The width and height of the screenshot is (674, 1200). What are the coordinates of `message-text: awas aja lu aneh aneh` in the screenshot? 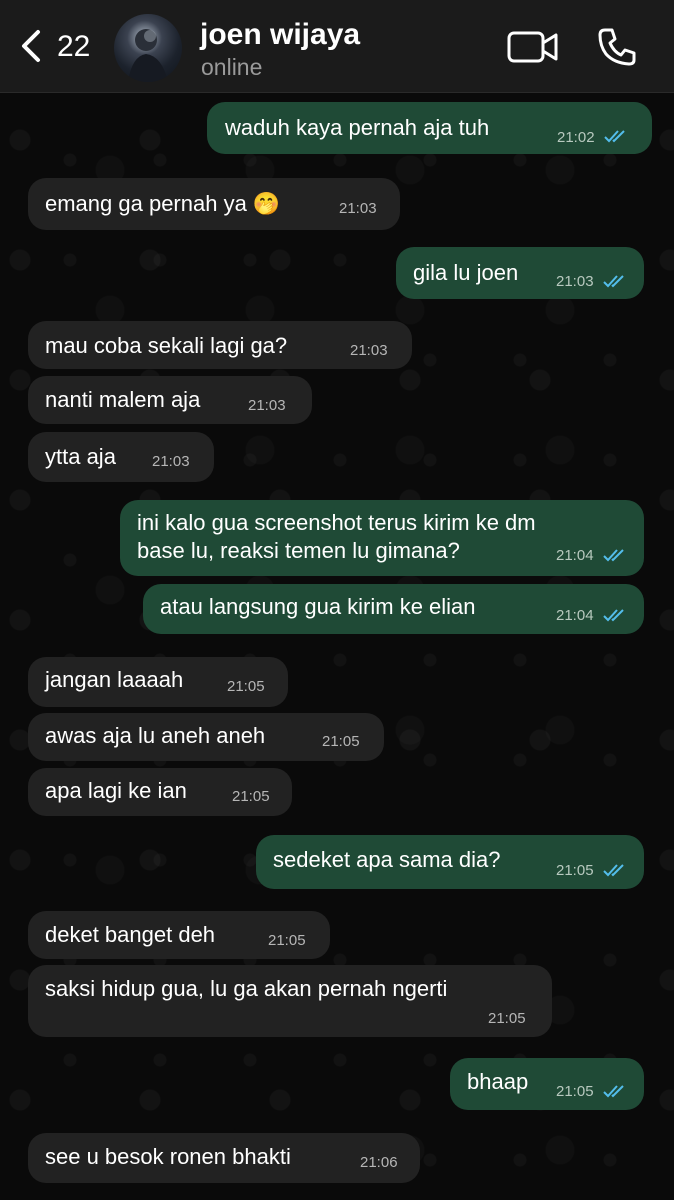 It's located at (155, 735).